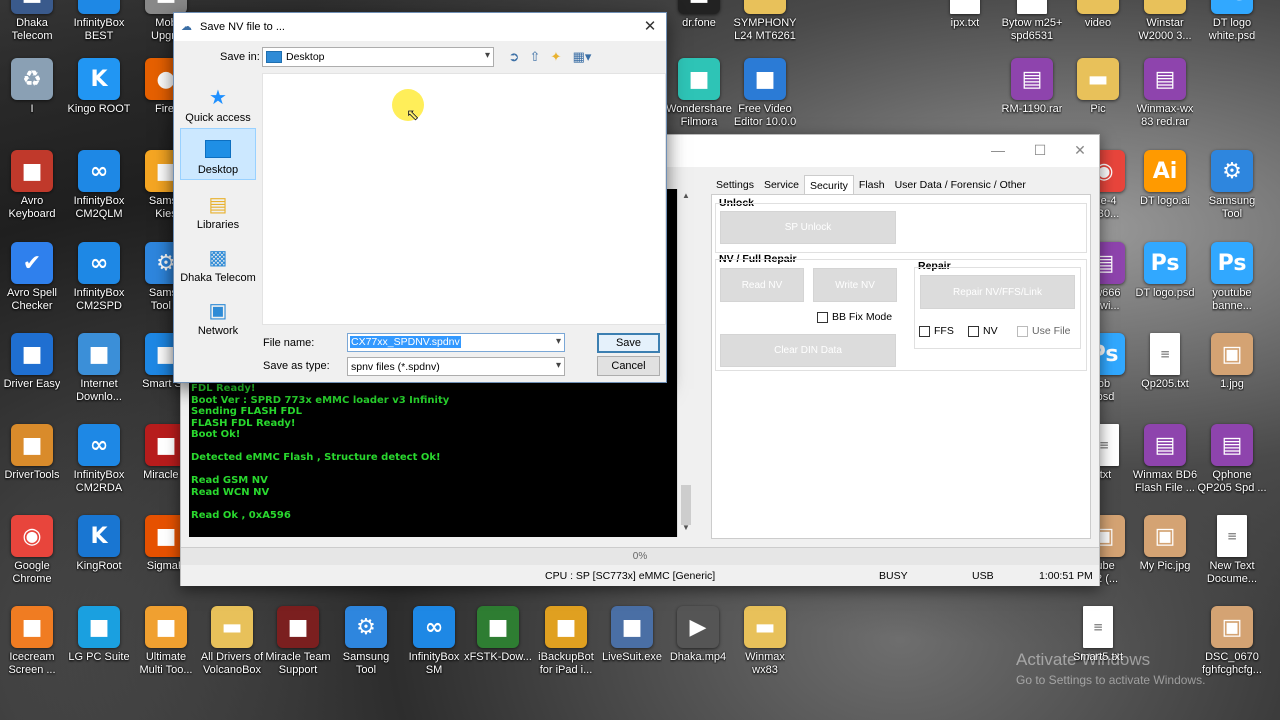  Describe the element at coordinates (998, 150) in the screenshot. I see `minimize-icon: —` at that location.